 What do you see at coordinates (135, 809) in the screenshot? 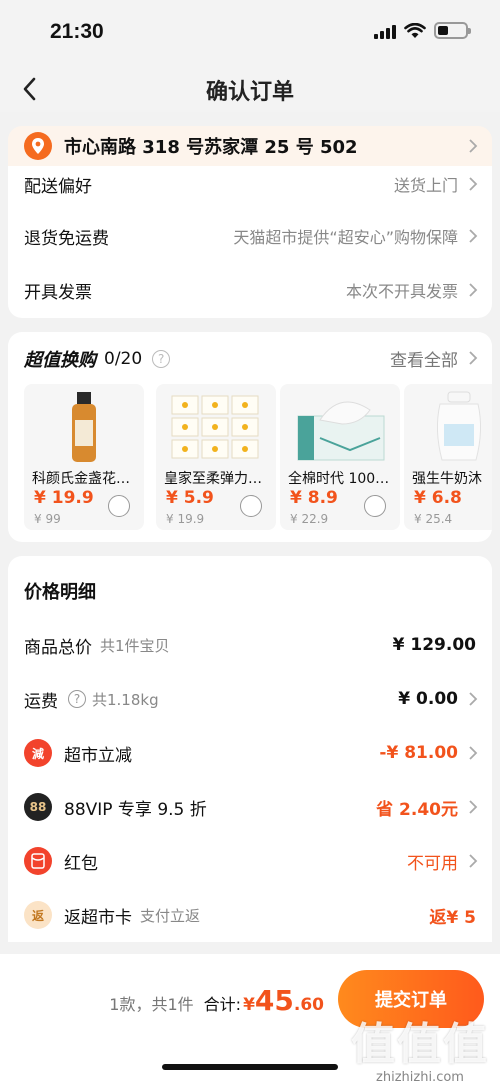
I see `row-label: 88VIP 专享 9.5 折` at bounding box center [135, 809].